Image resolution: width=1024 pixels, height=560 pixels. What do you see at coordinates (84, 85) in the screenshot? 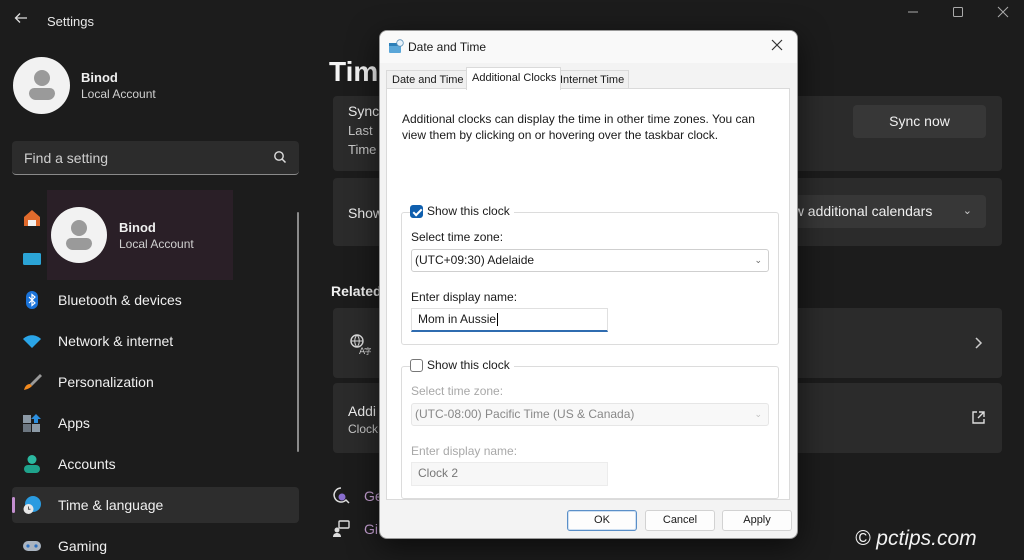
I see `user-profile: Binod Local Account` at bounding box center [84, 85].